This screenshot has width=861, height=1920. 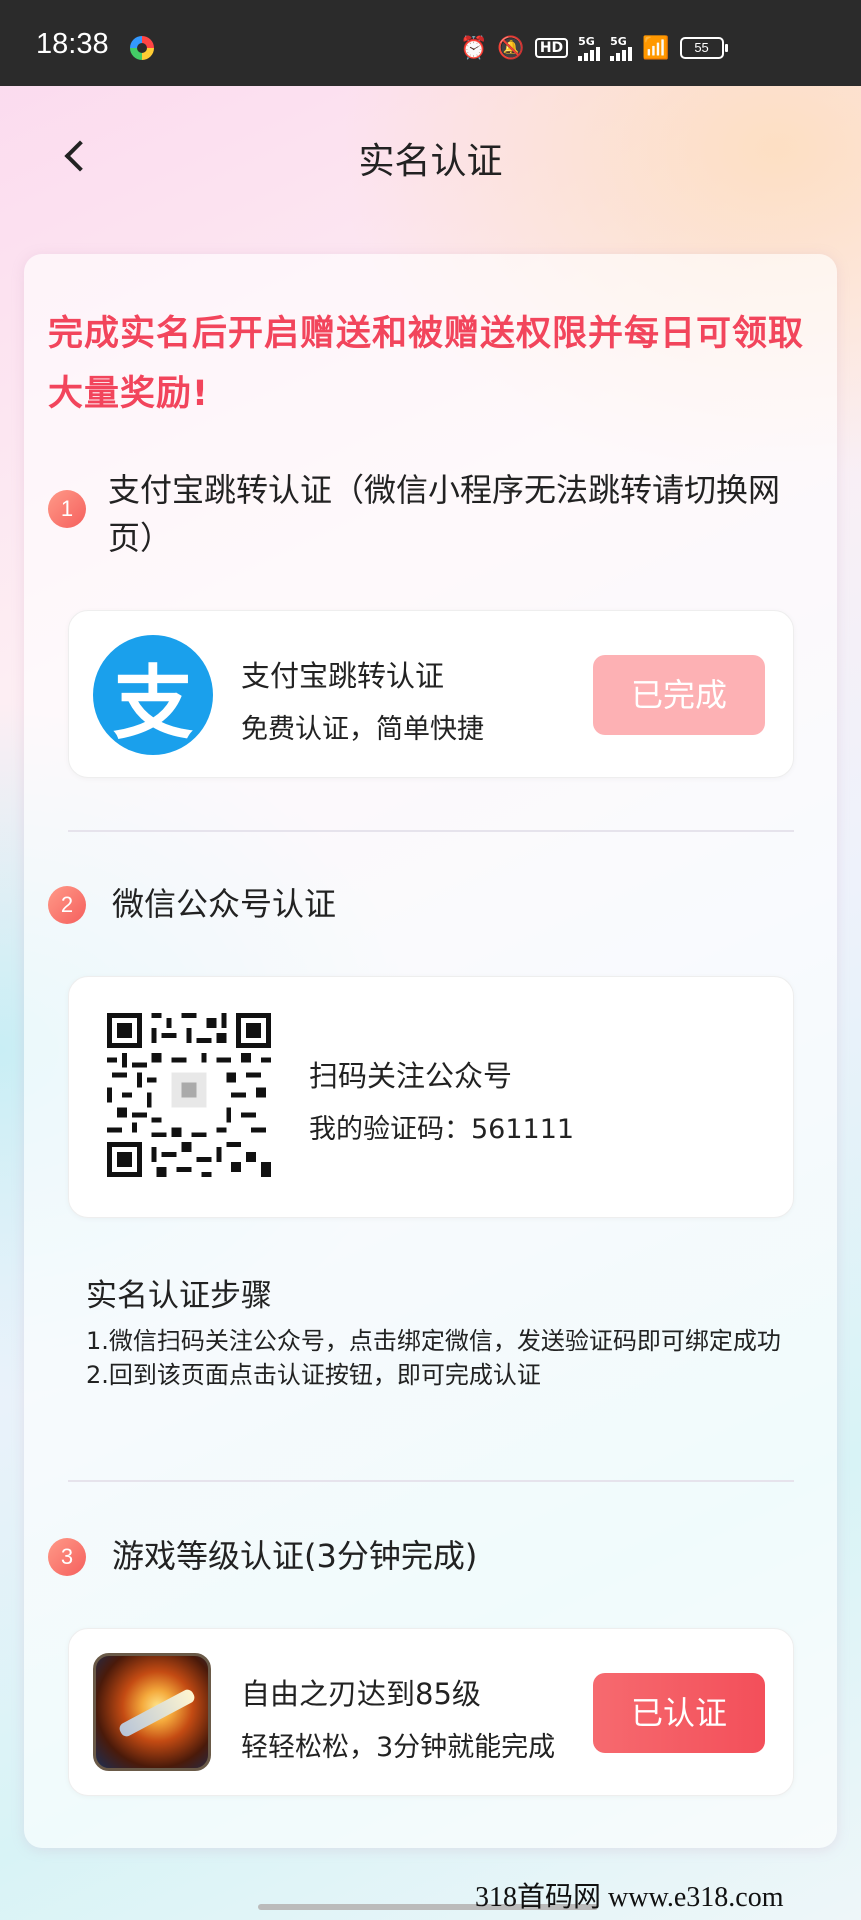 I want to click on battery-icon: 55, so click(x=703, y=48).